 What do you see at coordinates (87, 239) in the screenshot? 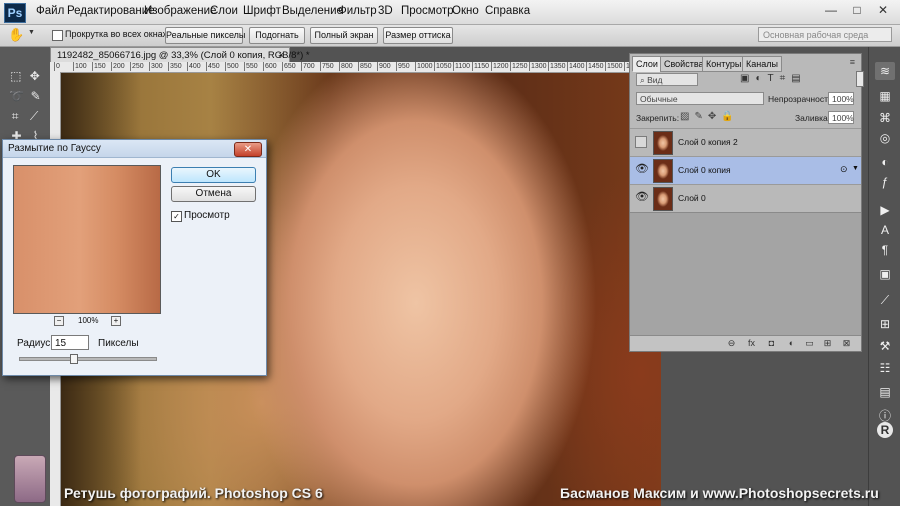
I see `preview-window` at bounding box center [87, 239].